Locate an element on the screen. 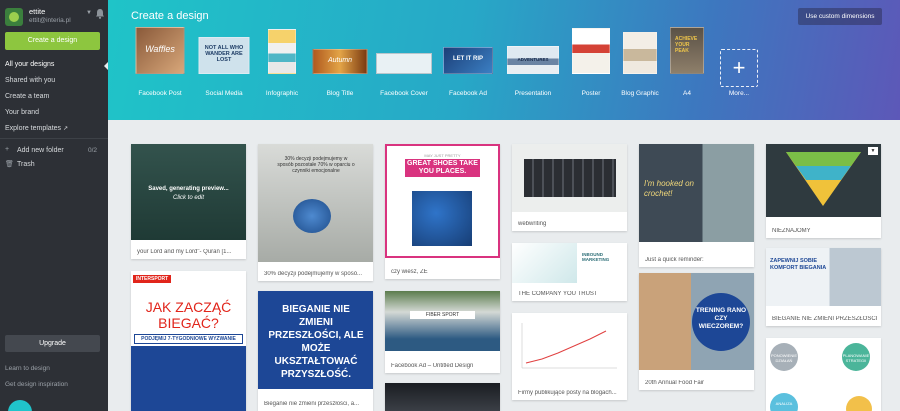 This screenshot has height=411, width=900. add-folder-icon: + is located at coordinates (7, 149).